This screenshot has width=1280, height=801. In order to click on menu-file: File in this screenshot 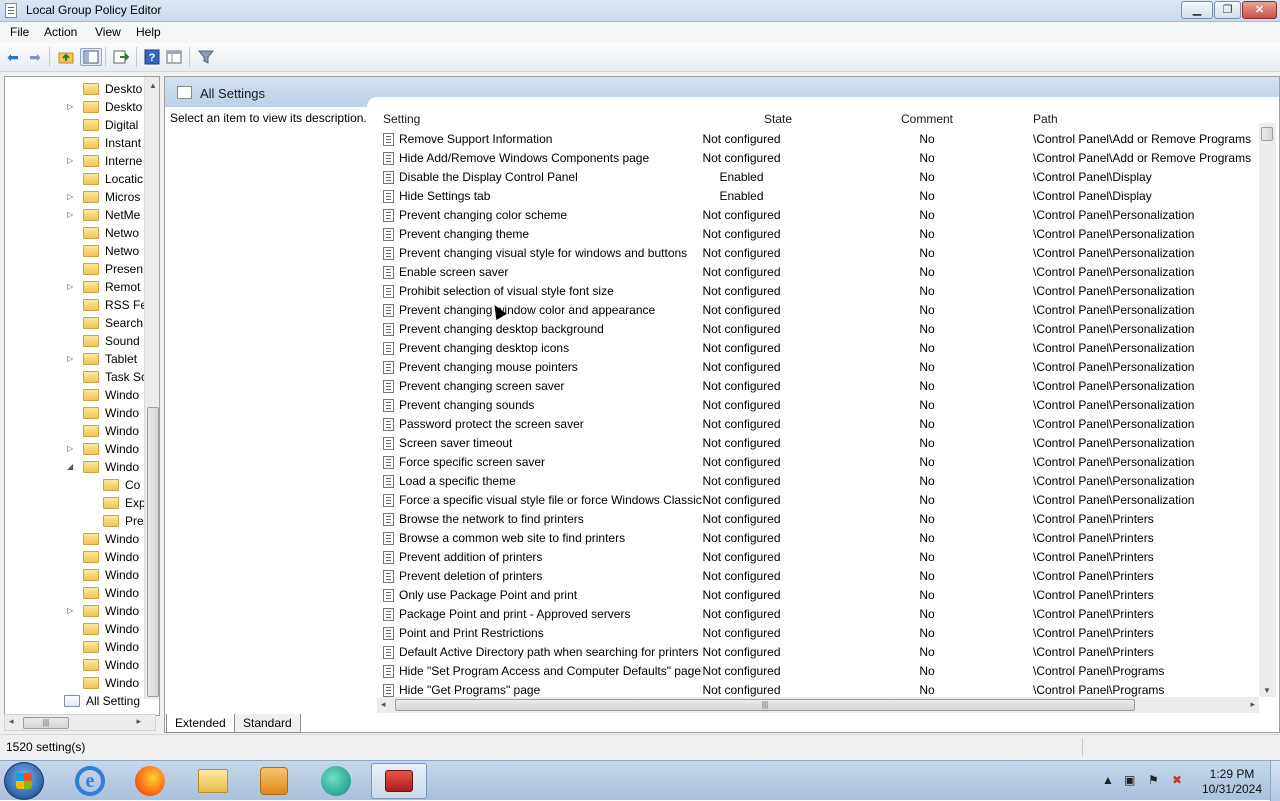, I will do `click(19, 32)`.